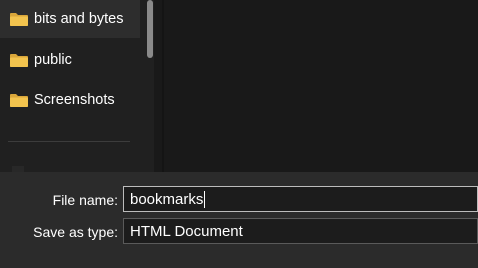  Describe the element at coordinates (150, 29) in the screenshot. I see `nav-scrollbar-thumb` at that location.